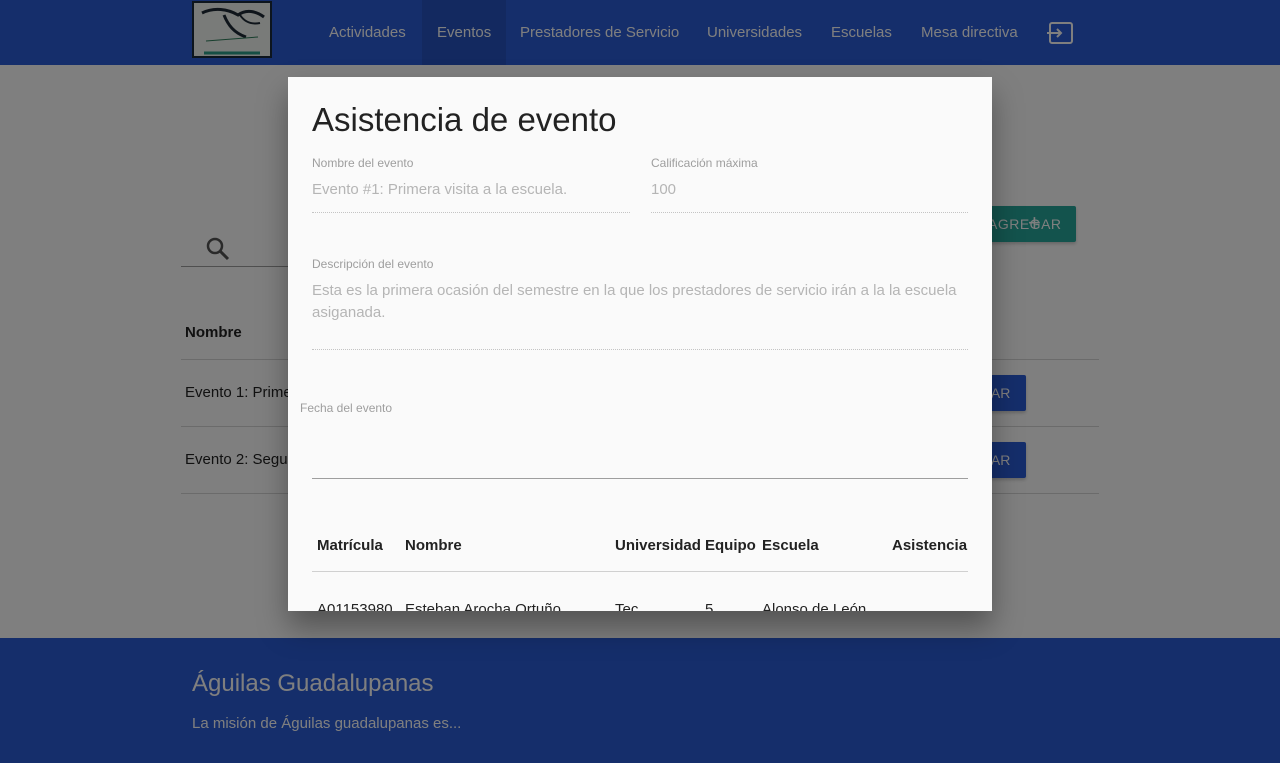  What do you see at coordinates (704, 163) in the screenshot?
I see `max-grade-label: Calificación máxima` at bounding box center [704, 163].